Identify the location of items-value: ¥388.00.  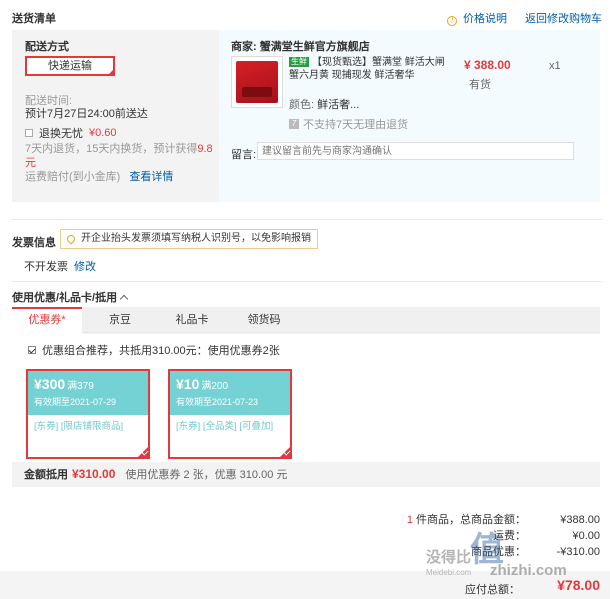
(580, 520).